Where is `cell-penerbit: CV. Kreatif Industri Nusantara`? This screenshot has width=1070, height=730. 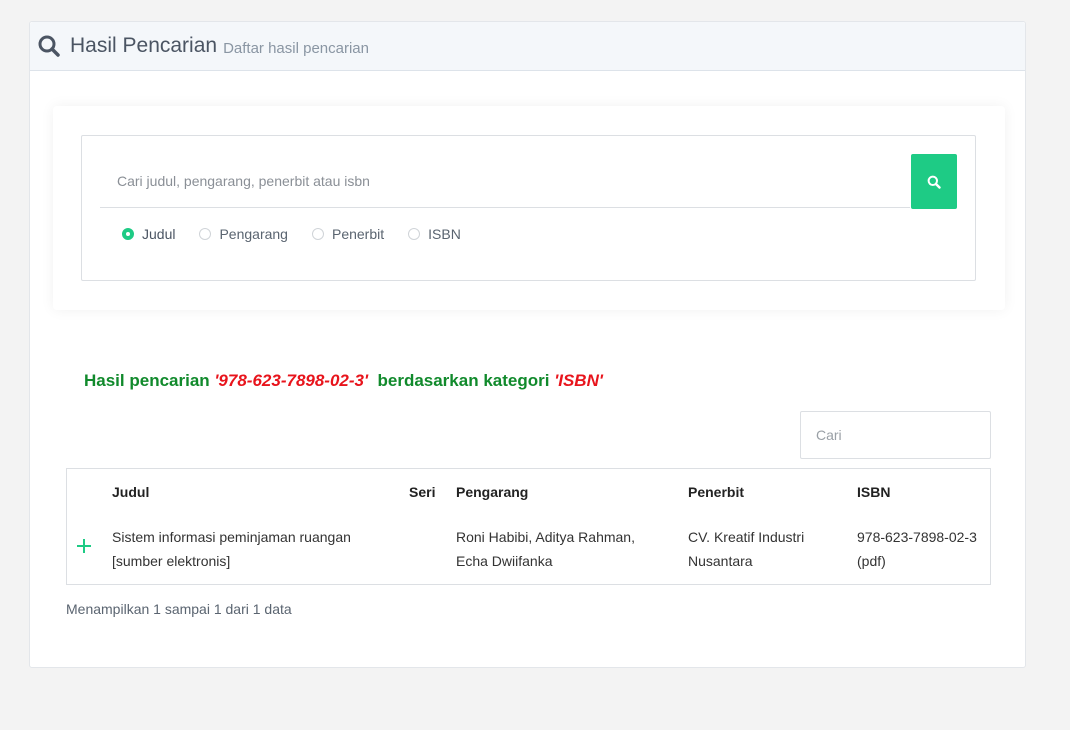 cell-penerbit: CV. Kreatif Industri Nusantara is located at coordinates (746, 549).